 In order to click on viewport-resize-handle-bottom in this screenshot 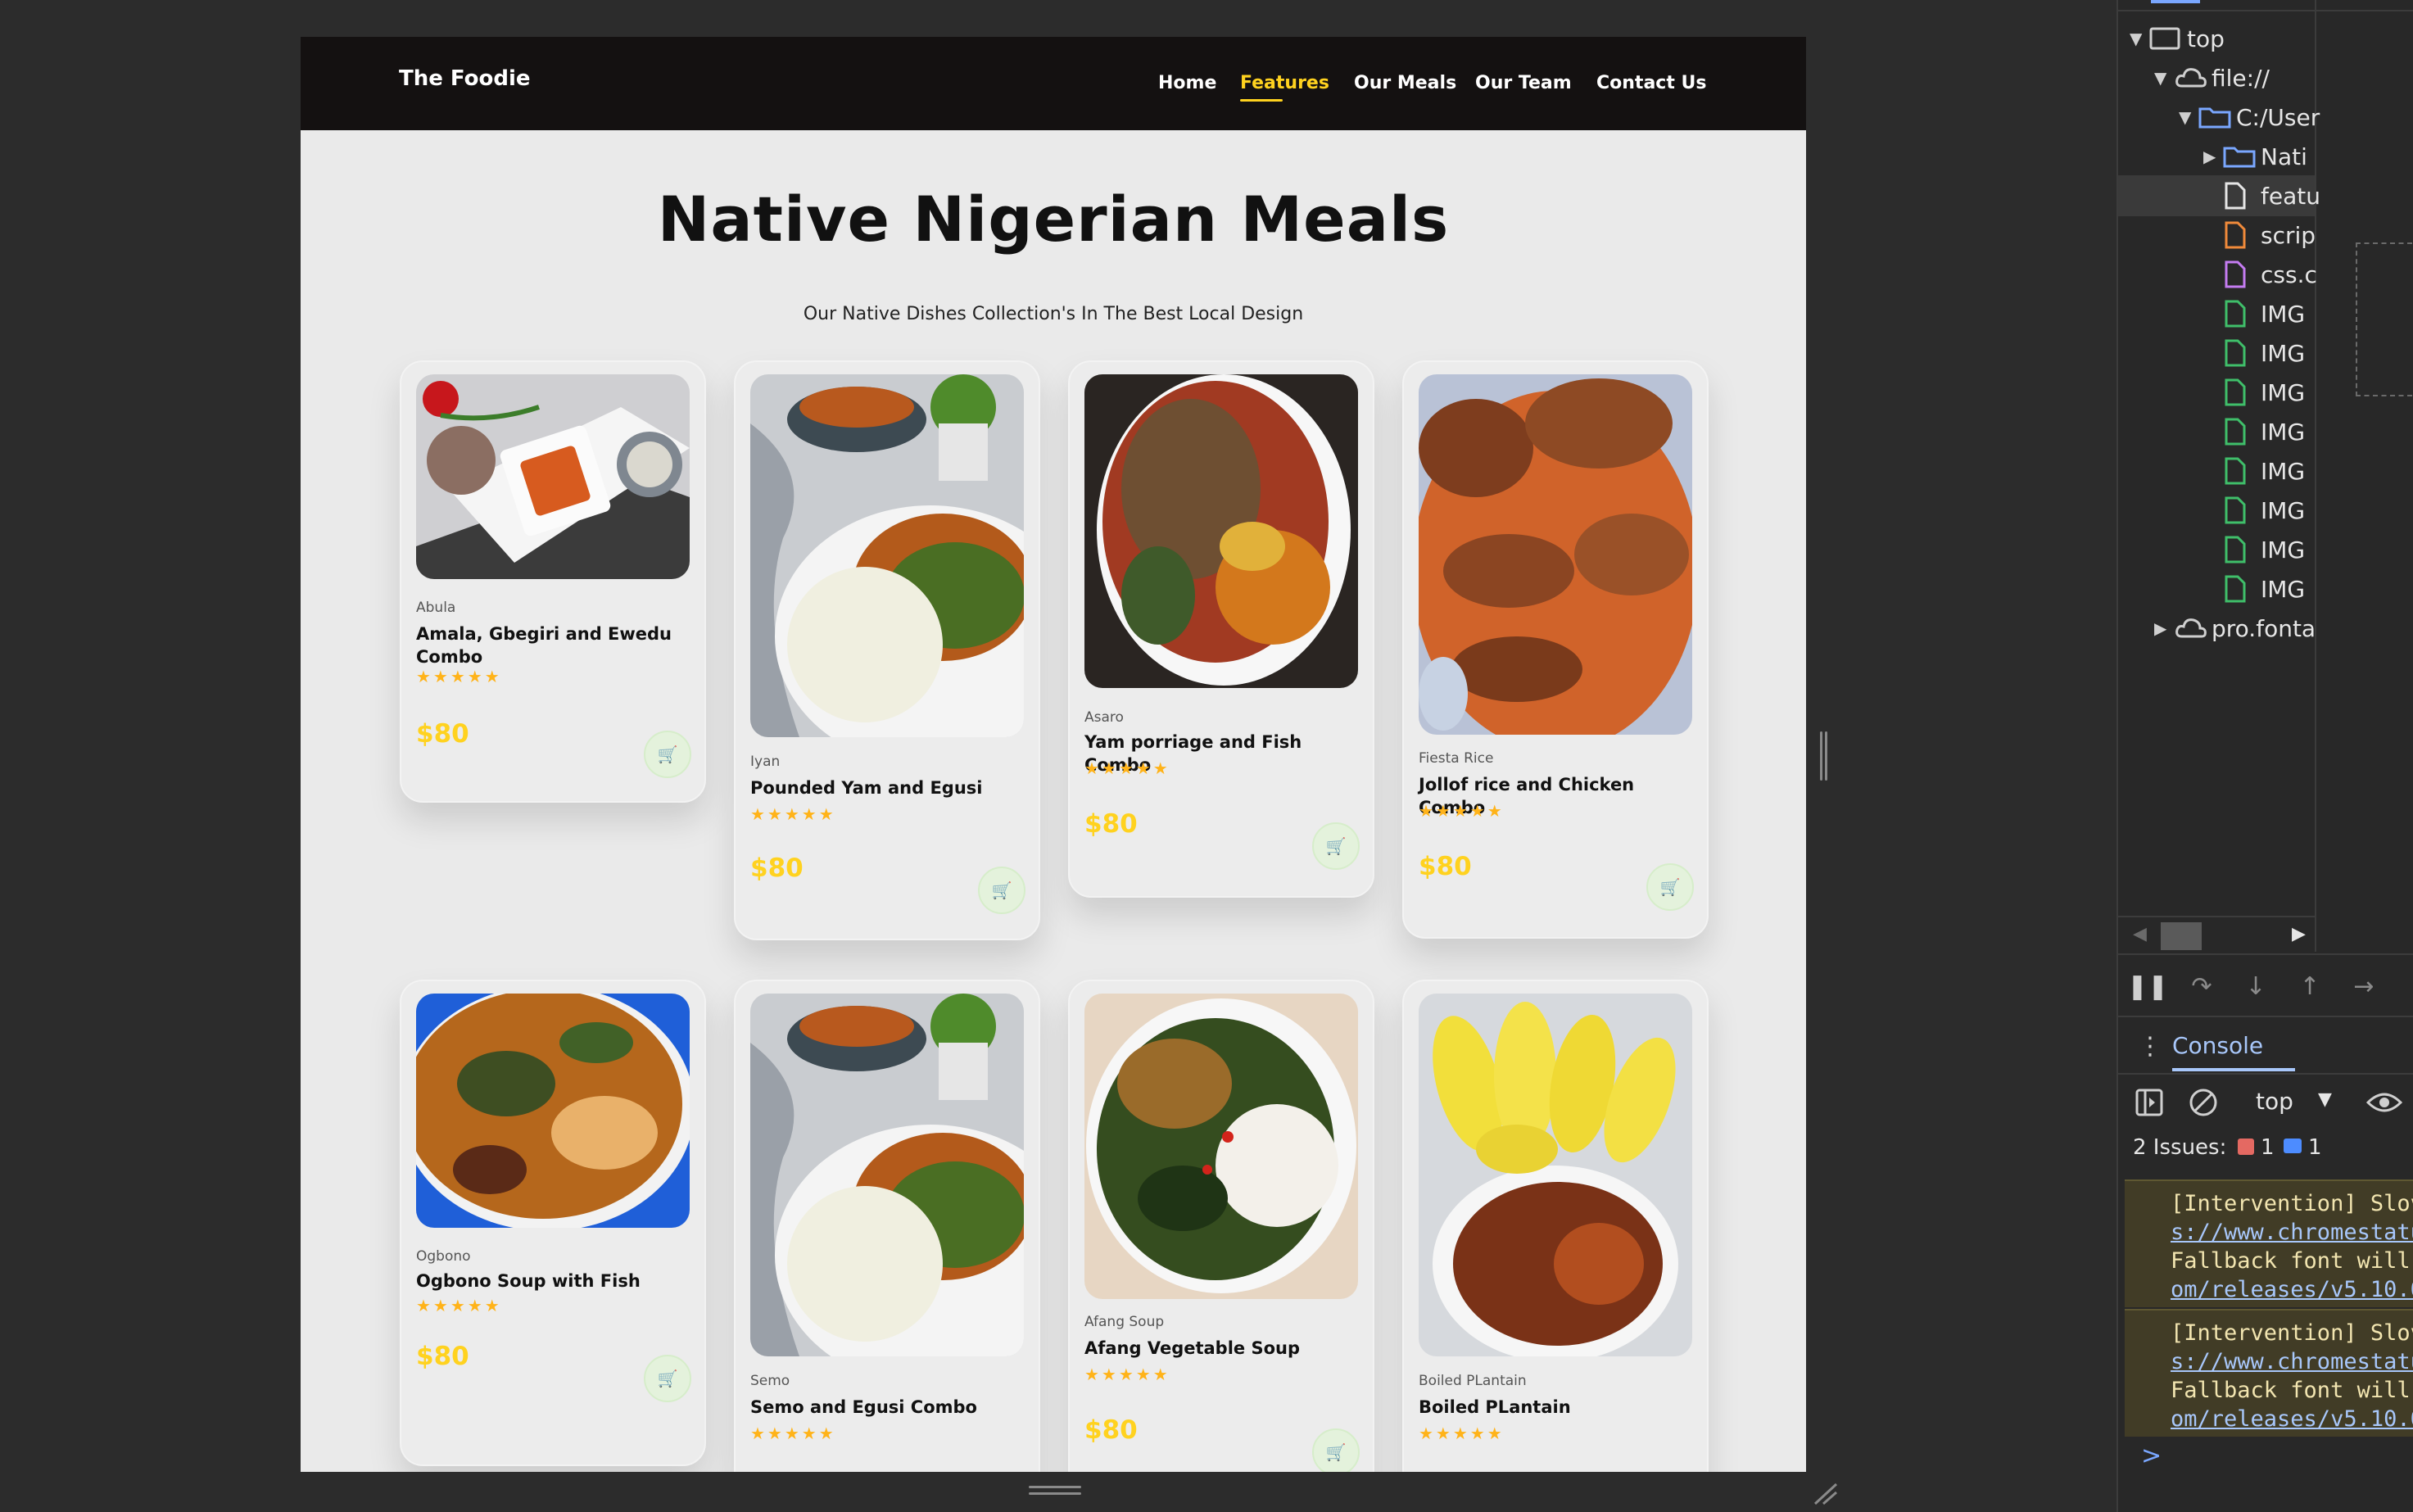, I will do `click(1055, 1491)`.